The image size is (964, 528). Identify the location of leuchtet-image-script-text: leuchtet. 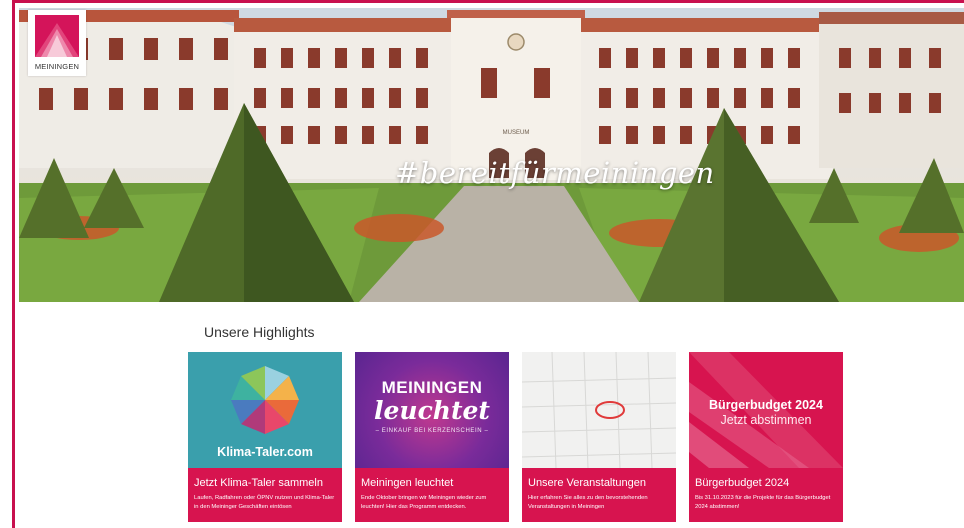
(432, 410).